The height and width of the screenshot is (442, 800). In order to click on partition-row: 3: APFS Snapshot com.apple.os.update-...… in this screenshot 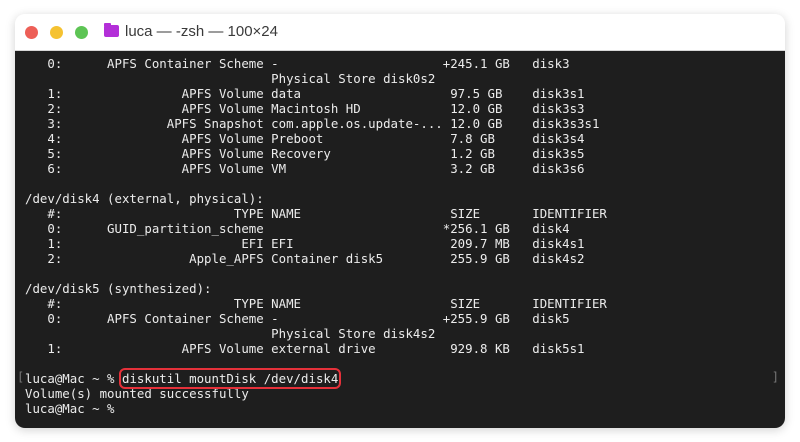, I will do `click(312, 123)`.